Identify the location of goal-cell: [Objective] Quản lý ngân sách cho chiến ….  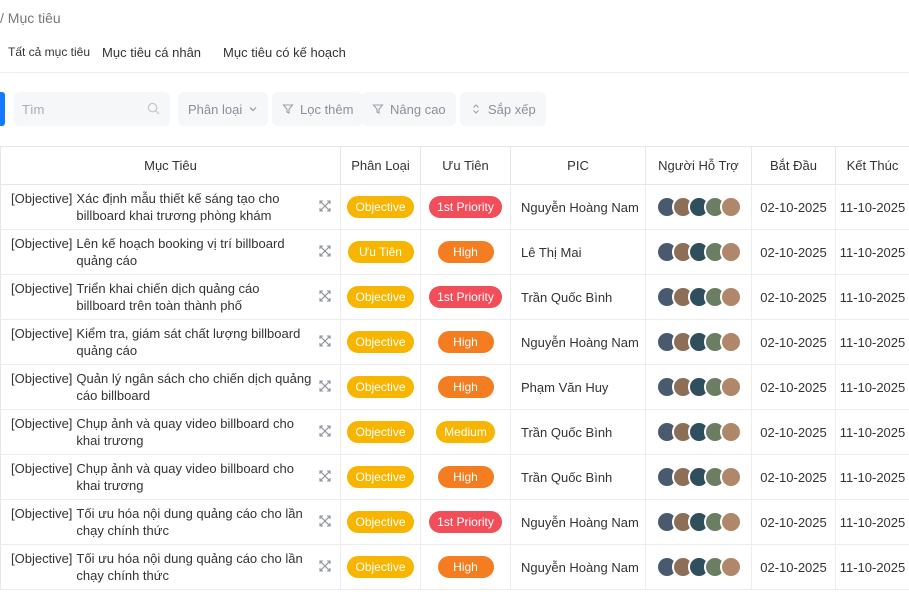
(170, 387).